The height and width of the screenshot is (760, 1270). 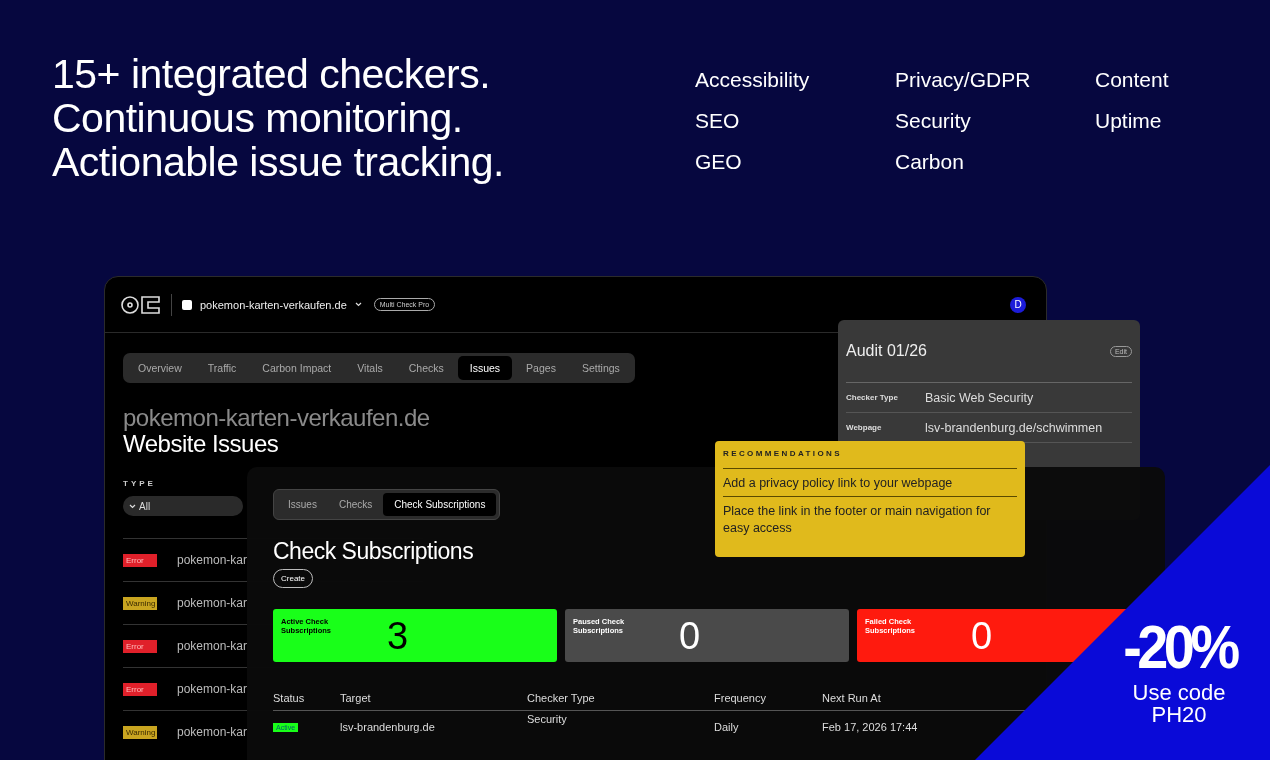 I want to click on column-header: Target, so click(x=356, y=698).